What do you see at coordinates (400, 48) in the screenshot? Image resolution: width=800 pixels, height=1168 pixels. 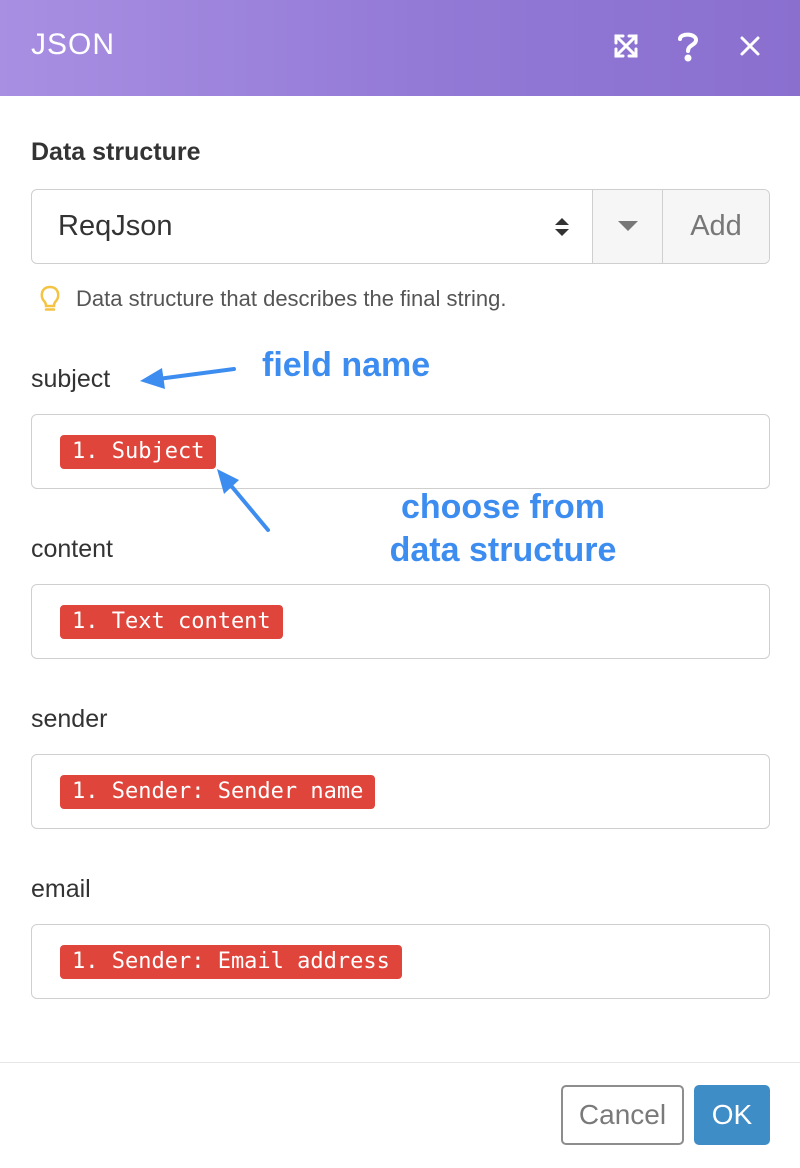 I see `modal-header: JSON` at bounding box center [400, 48].